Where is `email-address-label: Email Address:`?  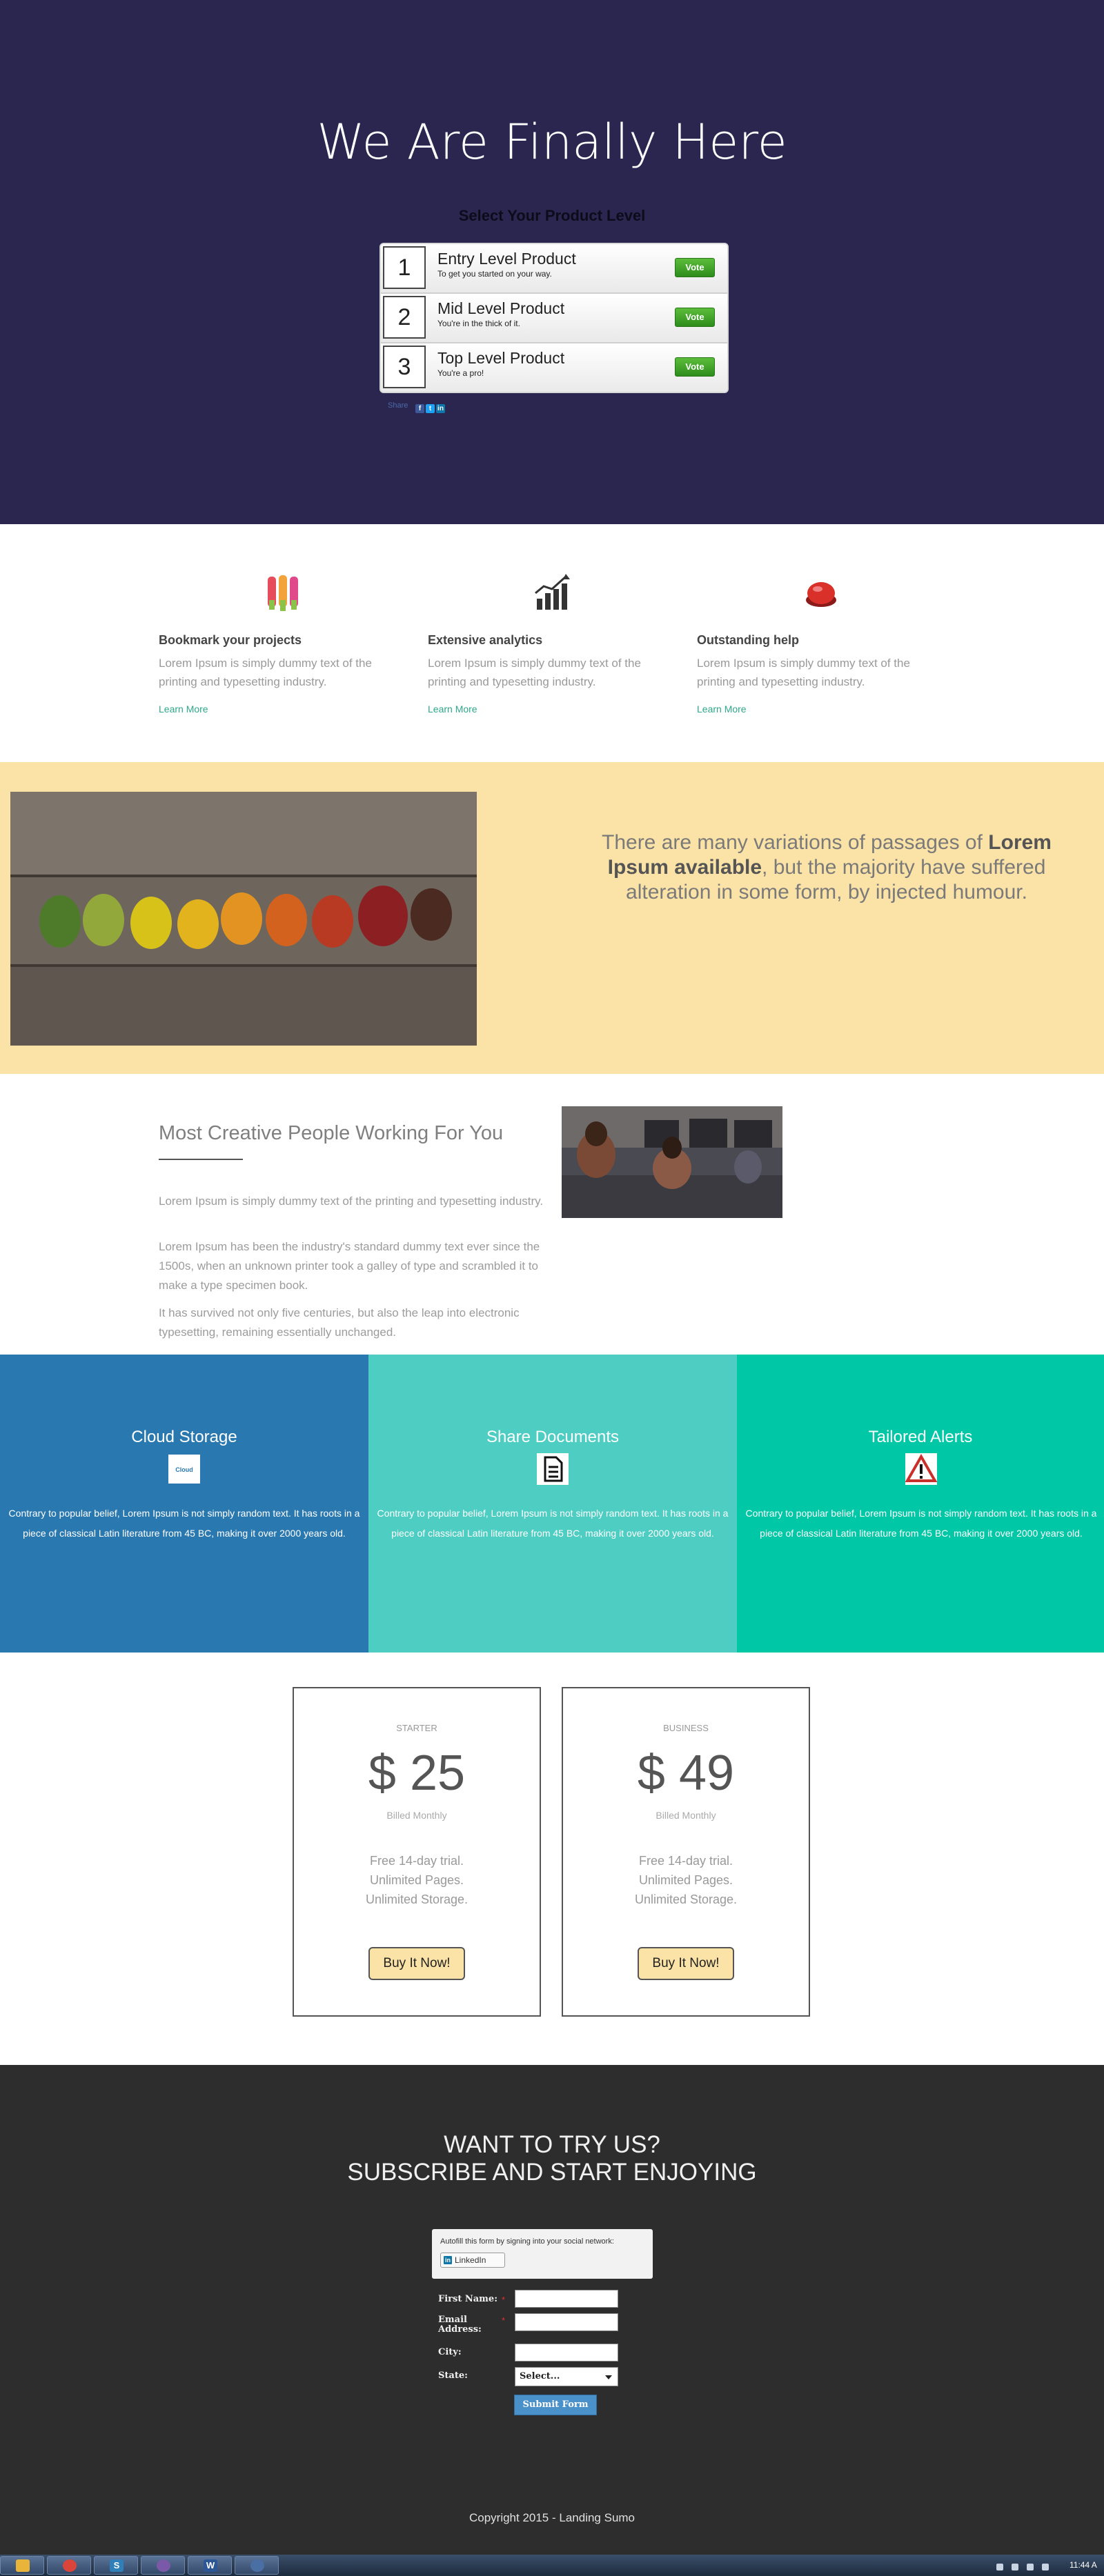
email-address-label: Email Address: is located at coordinates (460, 2325).